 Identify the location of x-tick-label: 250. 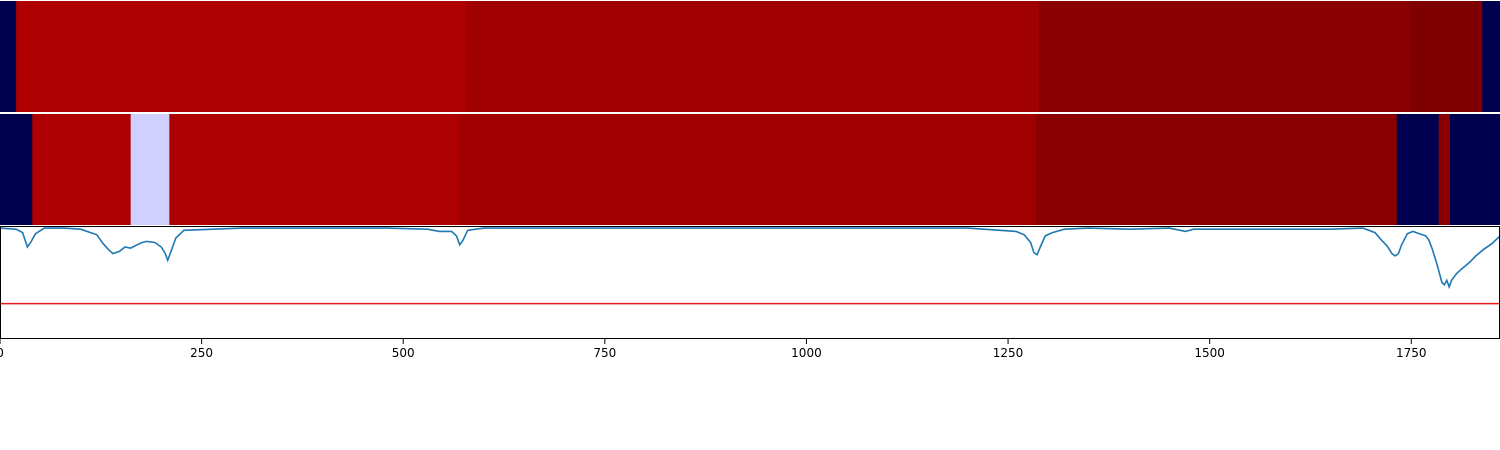
(201, 353).